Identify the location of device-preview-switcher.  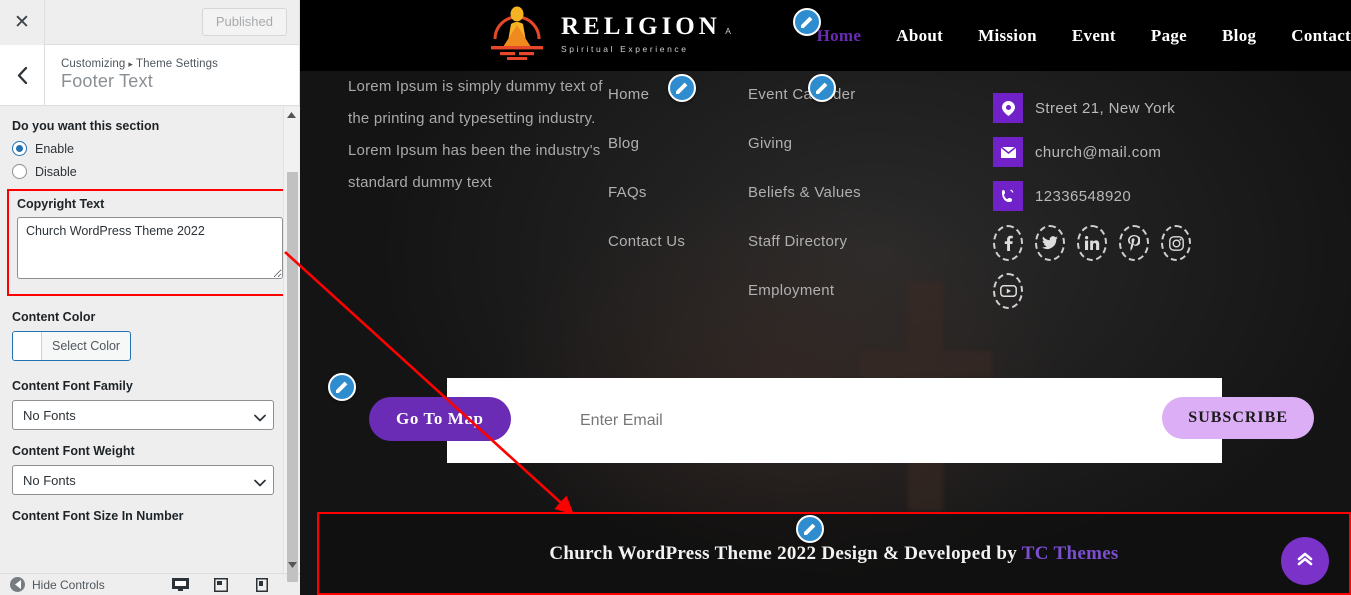
(231, 584).